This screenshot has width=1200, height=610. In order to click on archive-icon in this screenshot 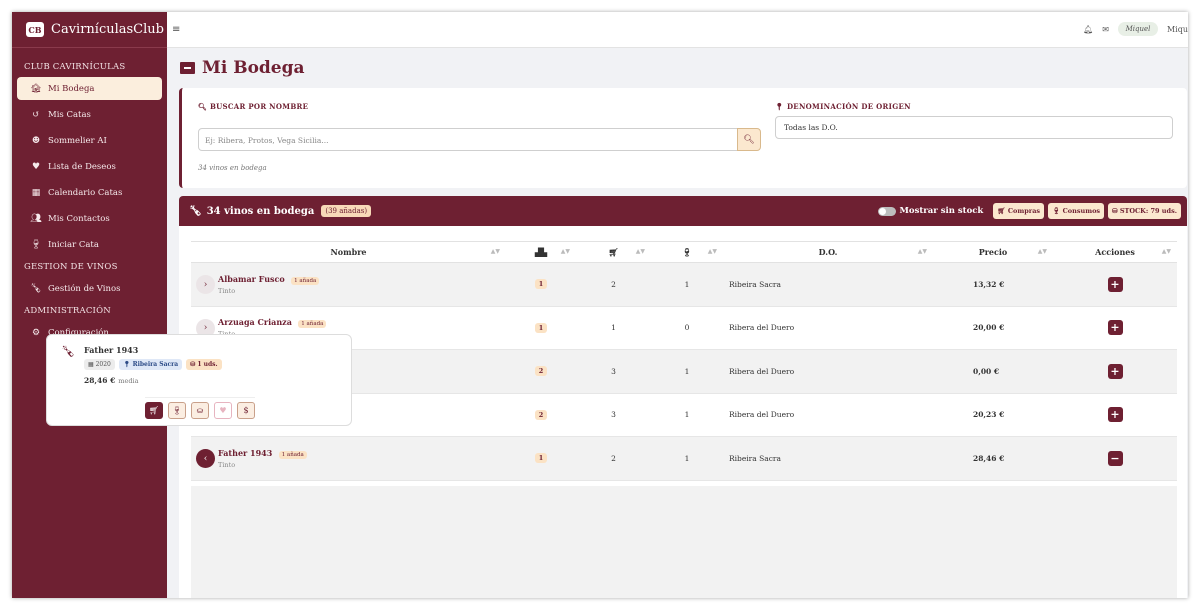, I will do `click(187, 68)`.